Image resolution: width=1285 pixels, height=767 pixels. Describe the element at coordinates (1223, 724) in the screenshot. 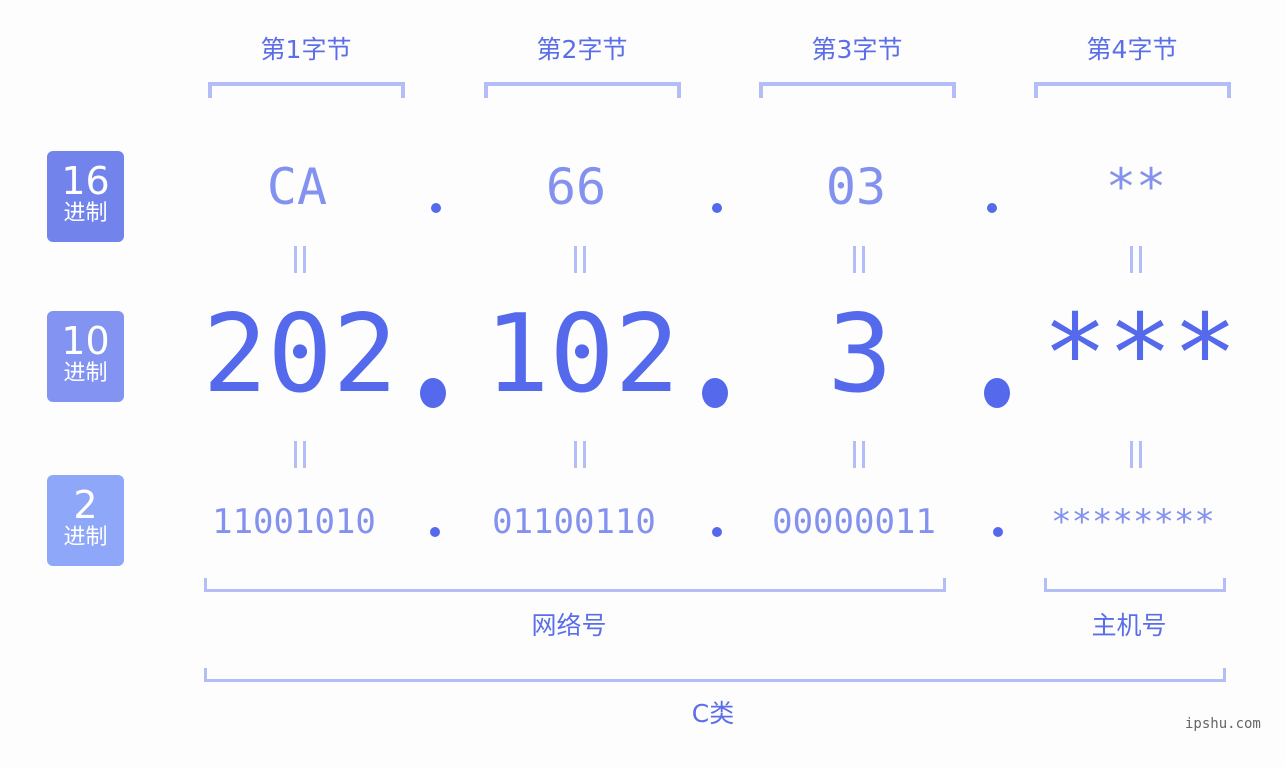

I see `watermark: ipshu.com` at that location.